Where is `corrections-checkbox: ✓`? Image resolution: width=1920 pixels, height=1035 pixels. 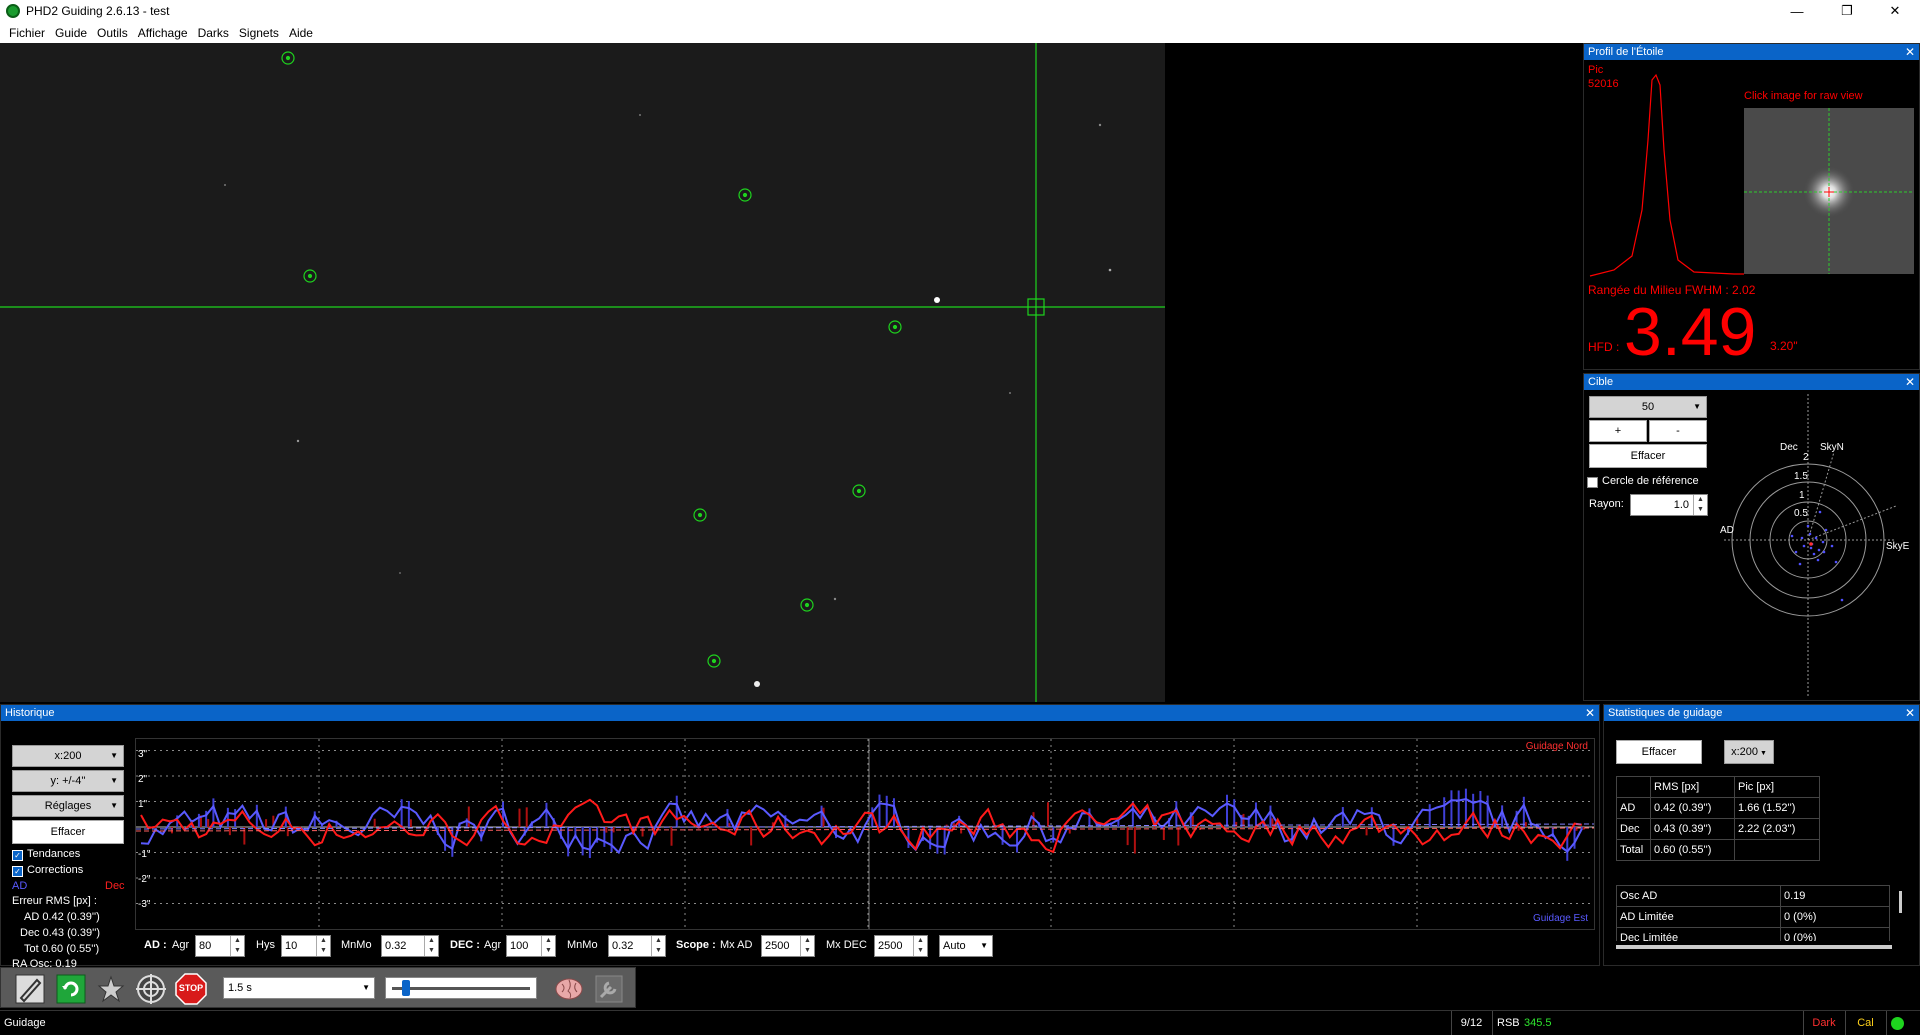 corrections-checkbox: ✓ is located at coordinates (17, 871).